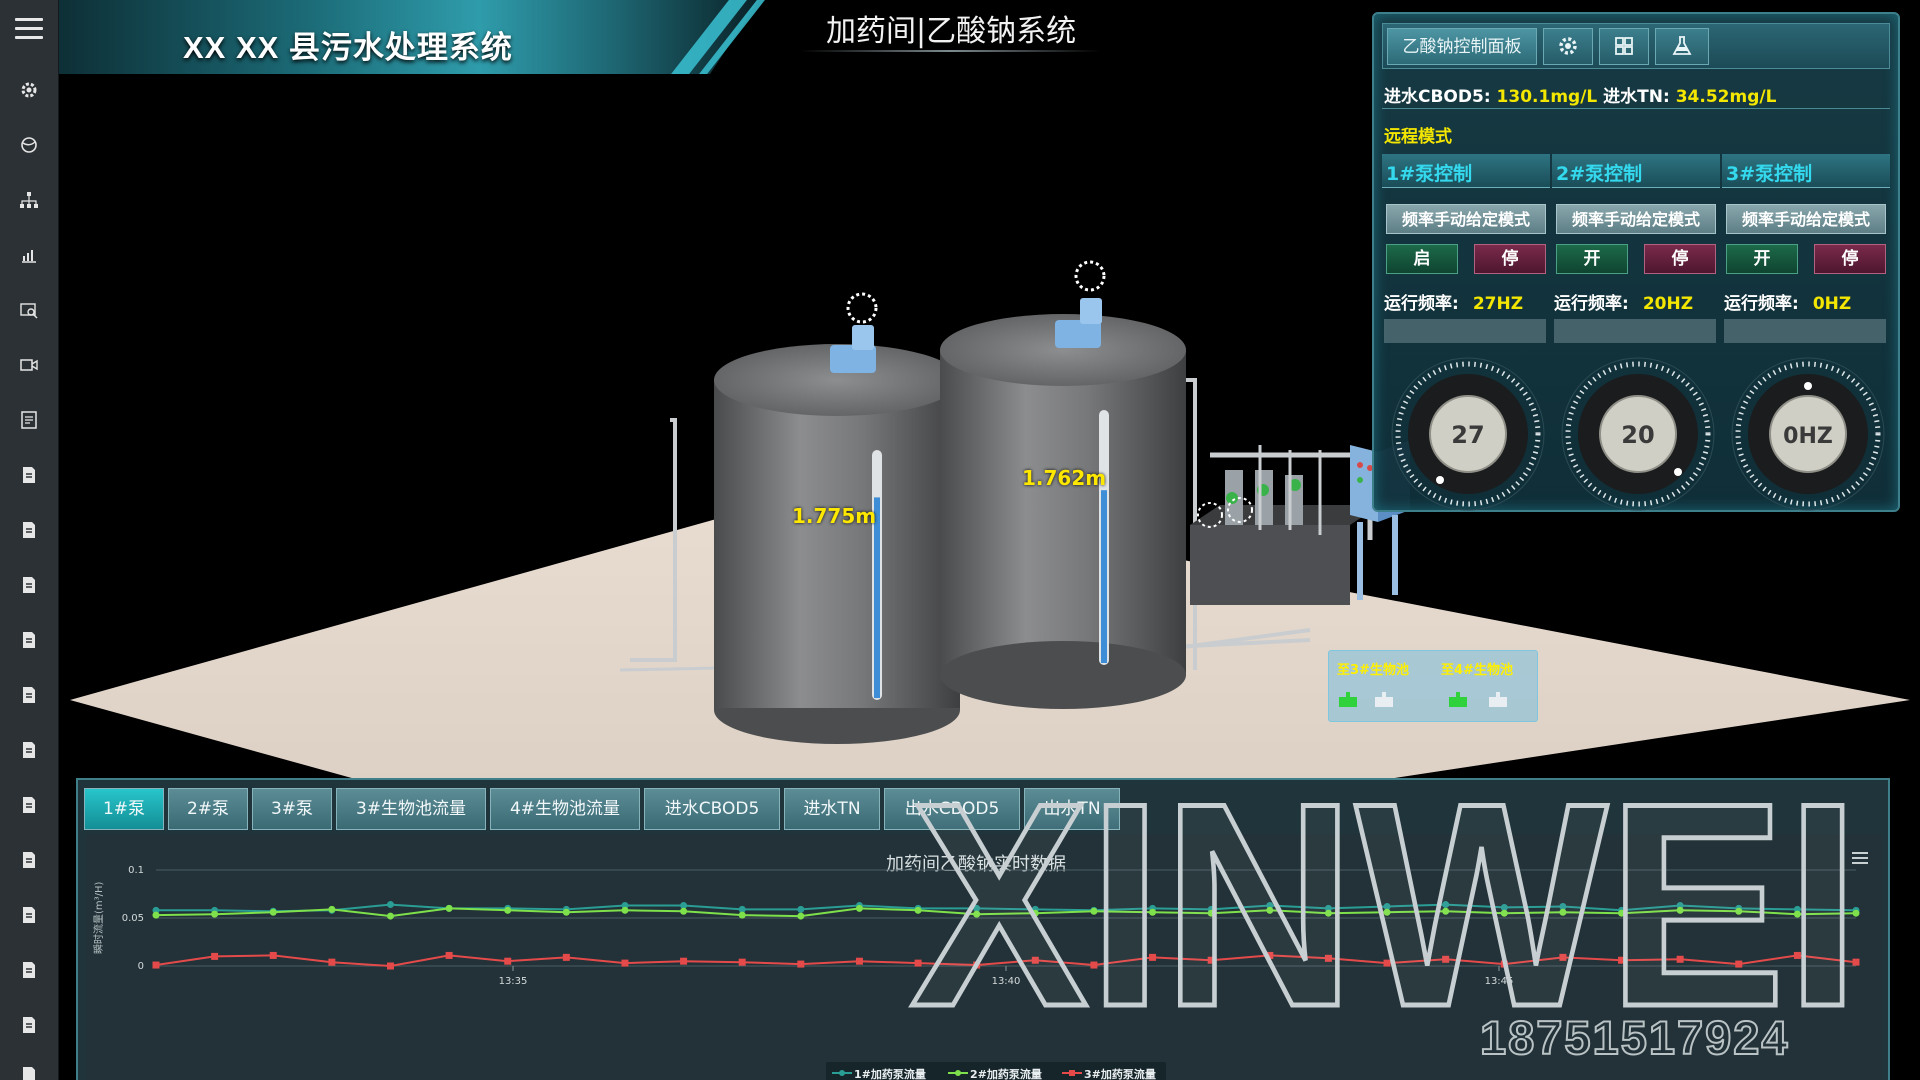  I want to click on tab-bio-3-flow: 3#生物池流量, so click(411, 809).